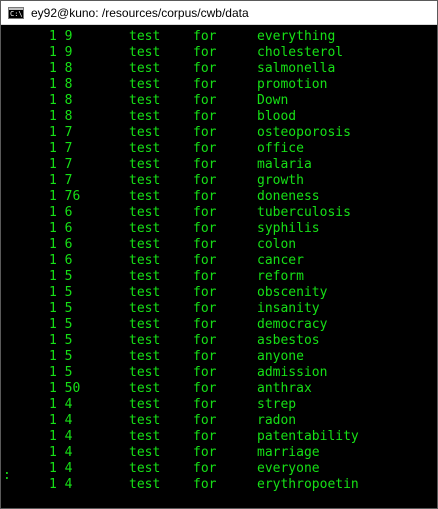 Image resolution: width=438 pixels, height=509 pixels. What do you see at coordinates (308, 436) in the screenshot?
I see `line-word: patentability` at bounding box center [308, 436].